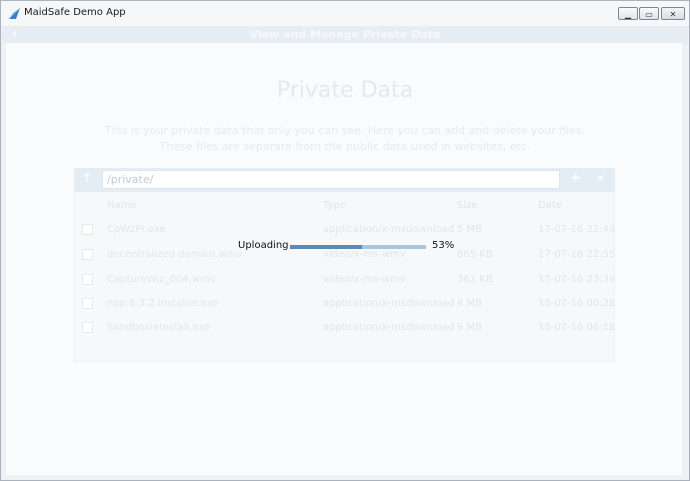 This screenshot has width=690, height=481. What do you see at coordinates (345, 90) in the screenshot?
I see `page-title: Private Data` at bounding box center [345, 90].